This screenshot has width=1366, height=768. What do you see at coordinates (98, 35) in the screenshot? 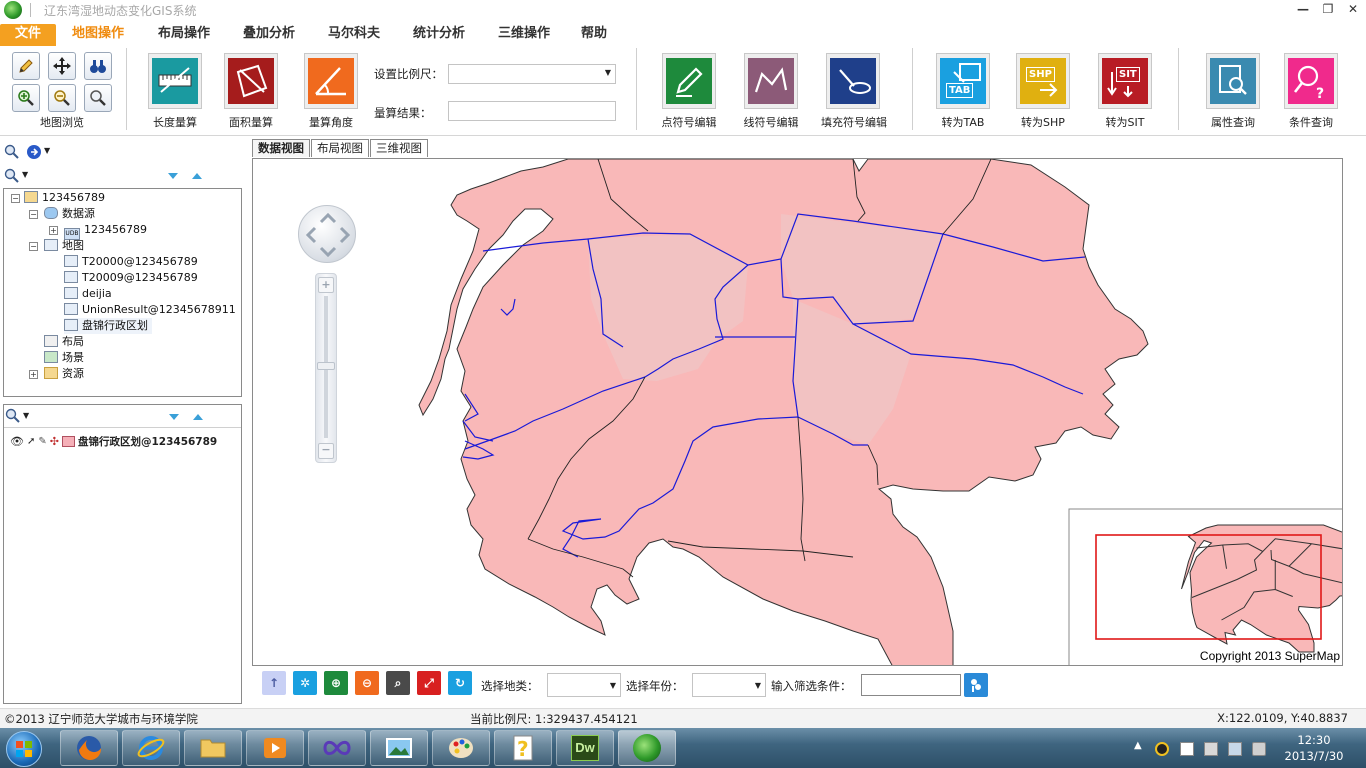
I see `tab-map-operations: 地图操作` at bounding box center [98, 35].